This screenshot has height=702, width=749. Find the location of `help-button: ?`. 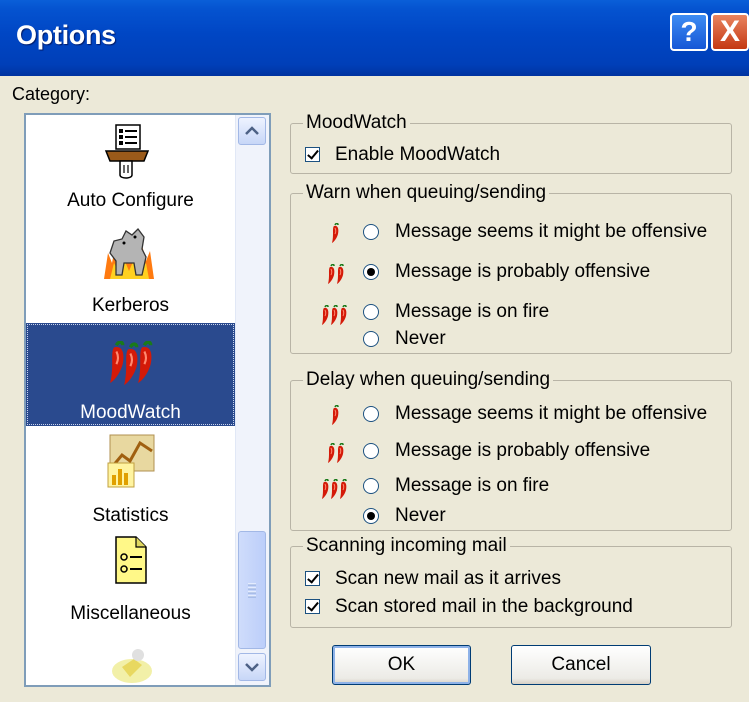

help-button: ? is located at coordinates (689, 32).